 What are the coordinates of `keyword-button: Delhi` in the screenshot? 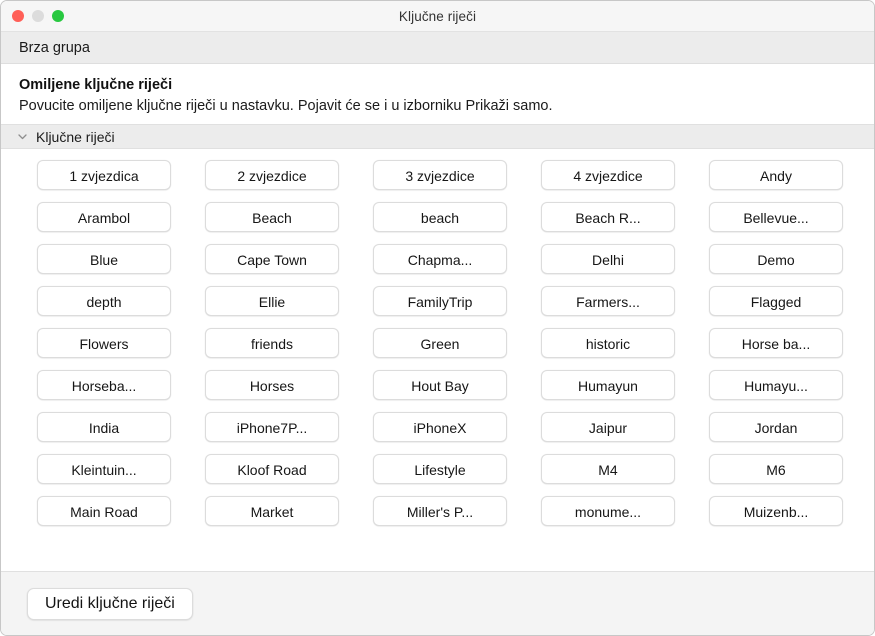 It's located at (608, 259).